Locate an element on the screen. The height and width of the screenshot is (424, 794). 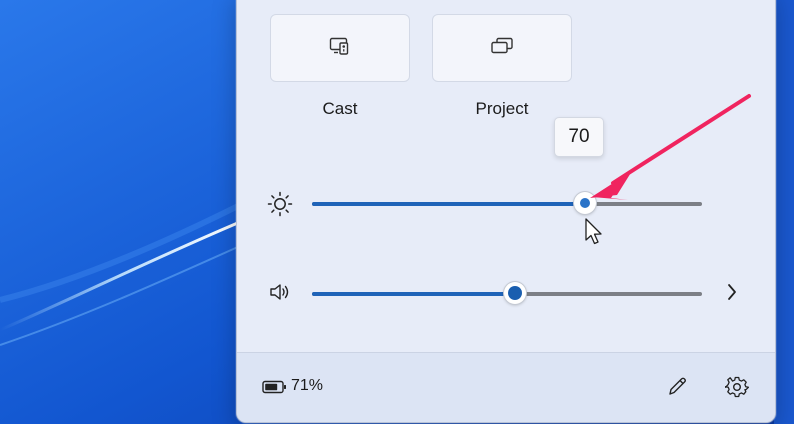
battery-icon is located at coordinates (274, 387).